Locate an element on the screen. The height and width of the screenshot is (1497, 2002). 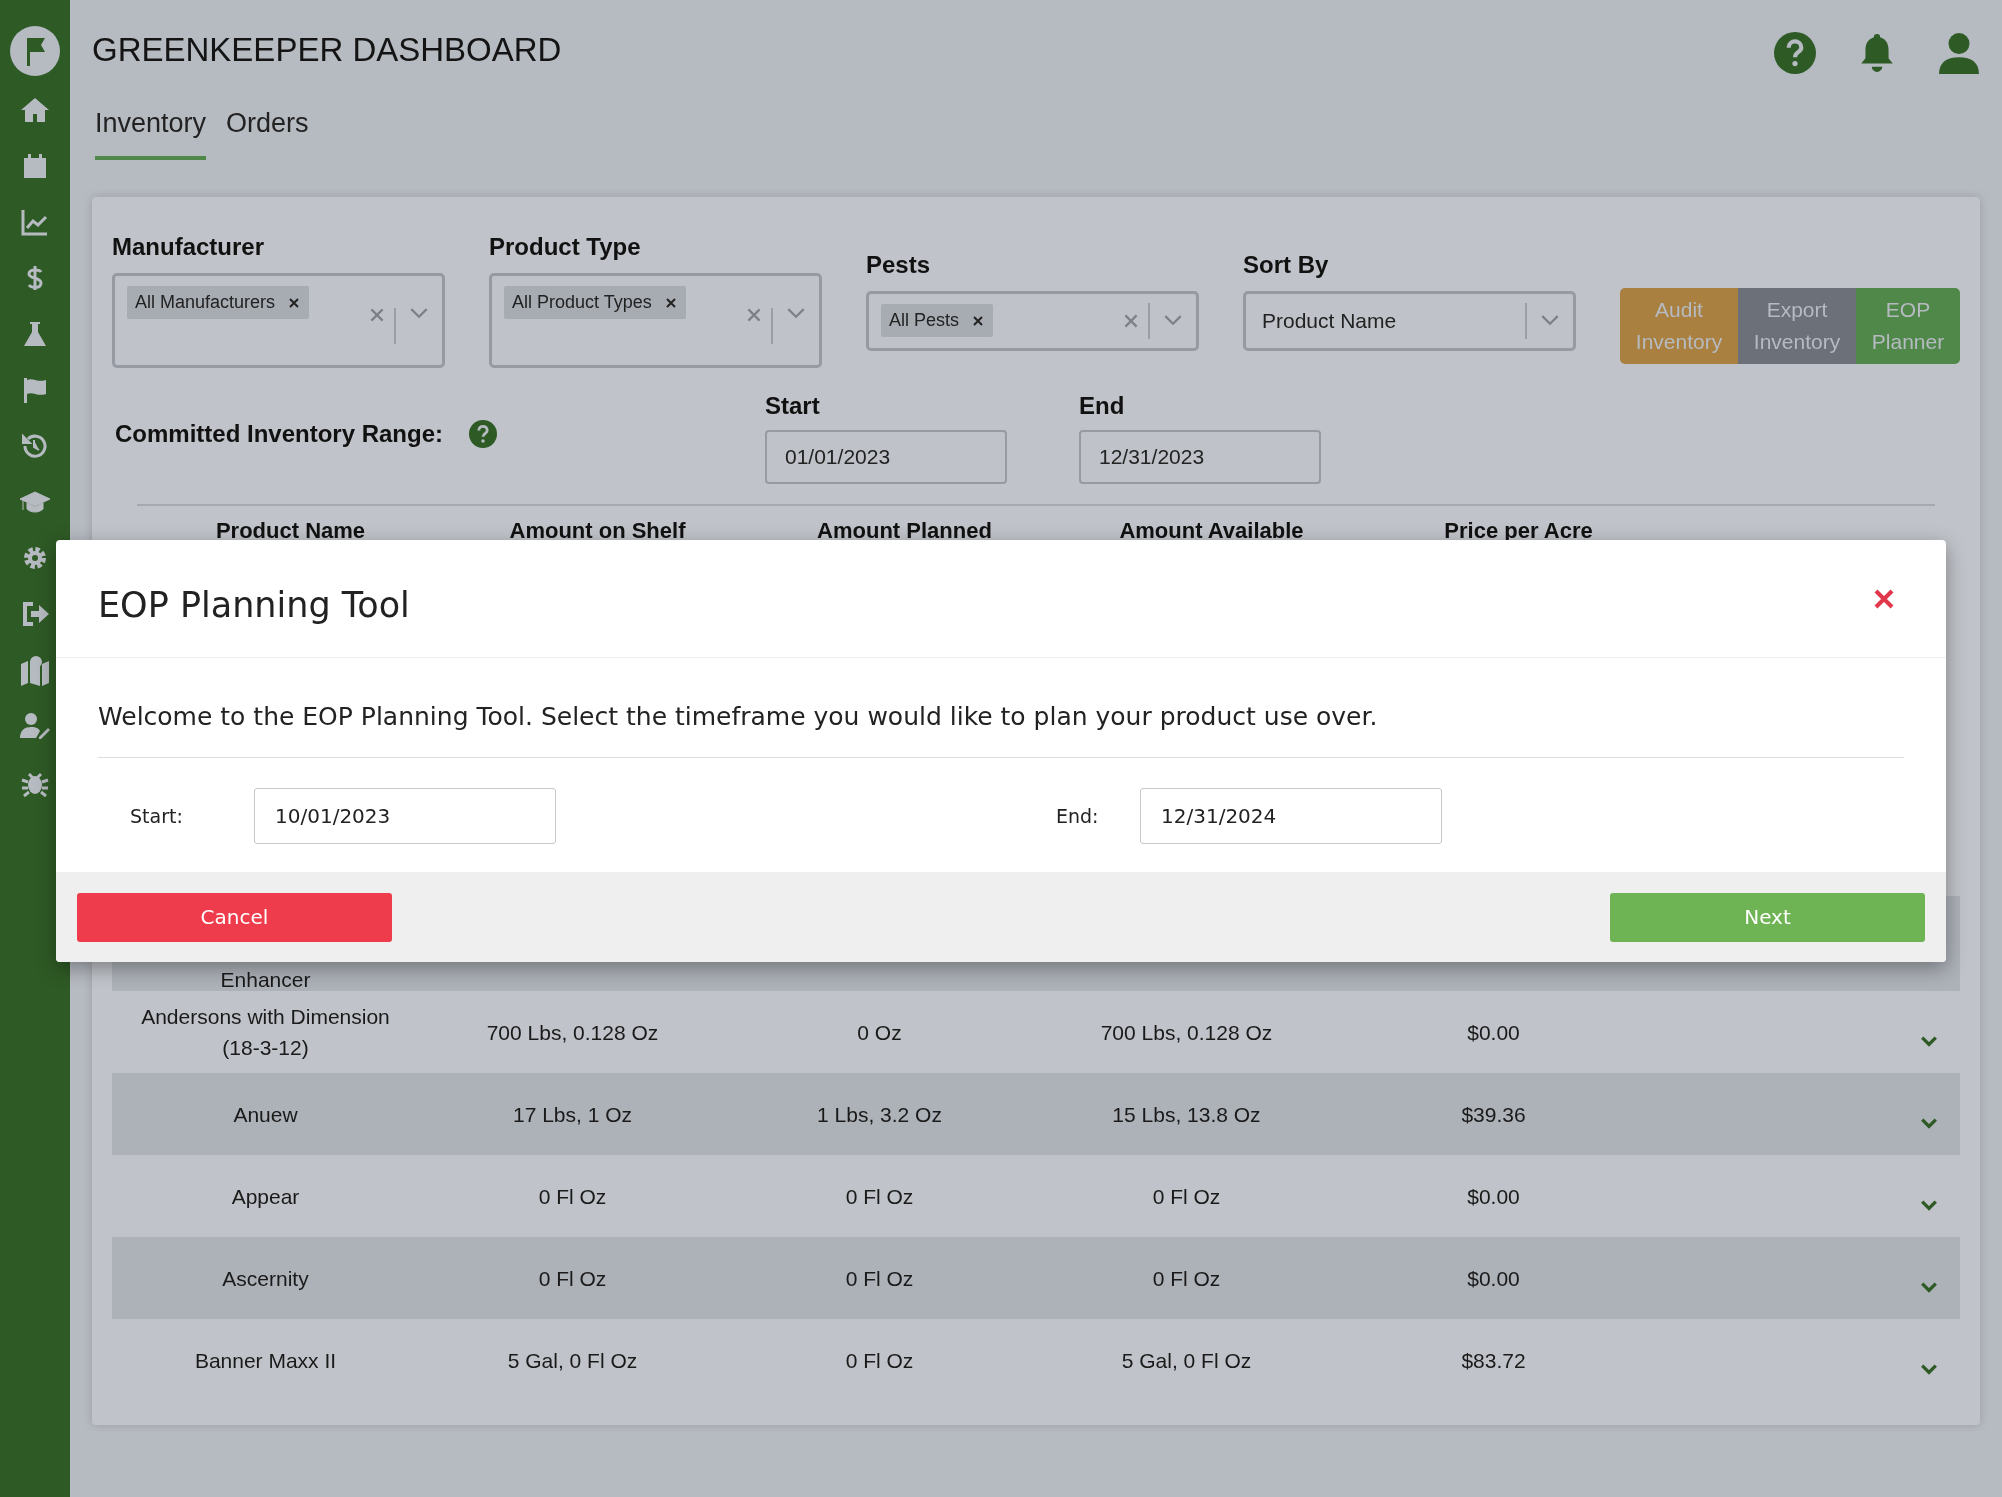
table-cell-text: 1 Lbs, 3.2 Oz is located at coordinates (879, 1114).